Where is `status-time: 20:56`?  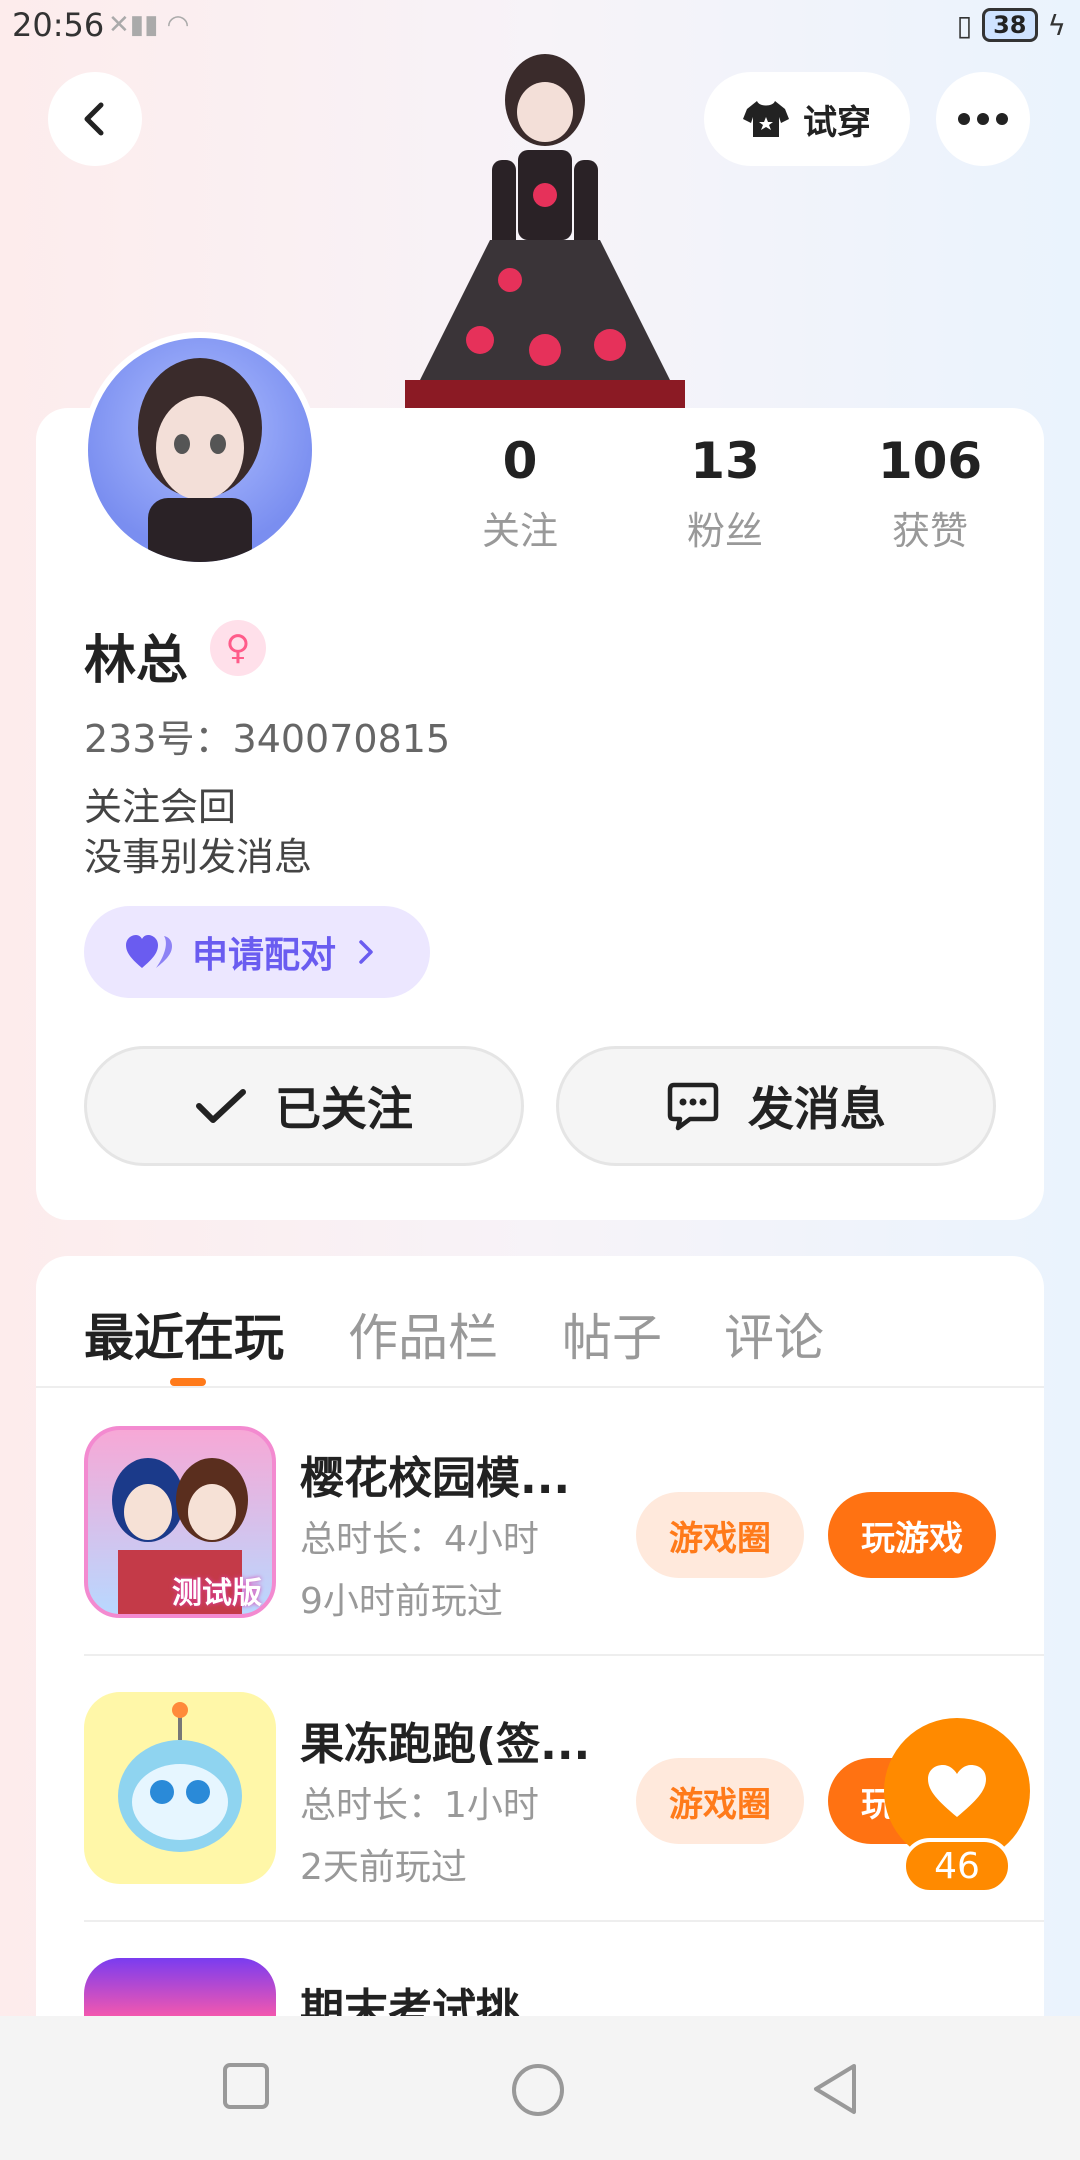
status-time: 20:56 is located at coordinates (58, 25).